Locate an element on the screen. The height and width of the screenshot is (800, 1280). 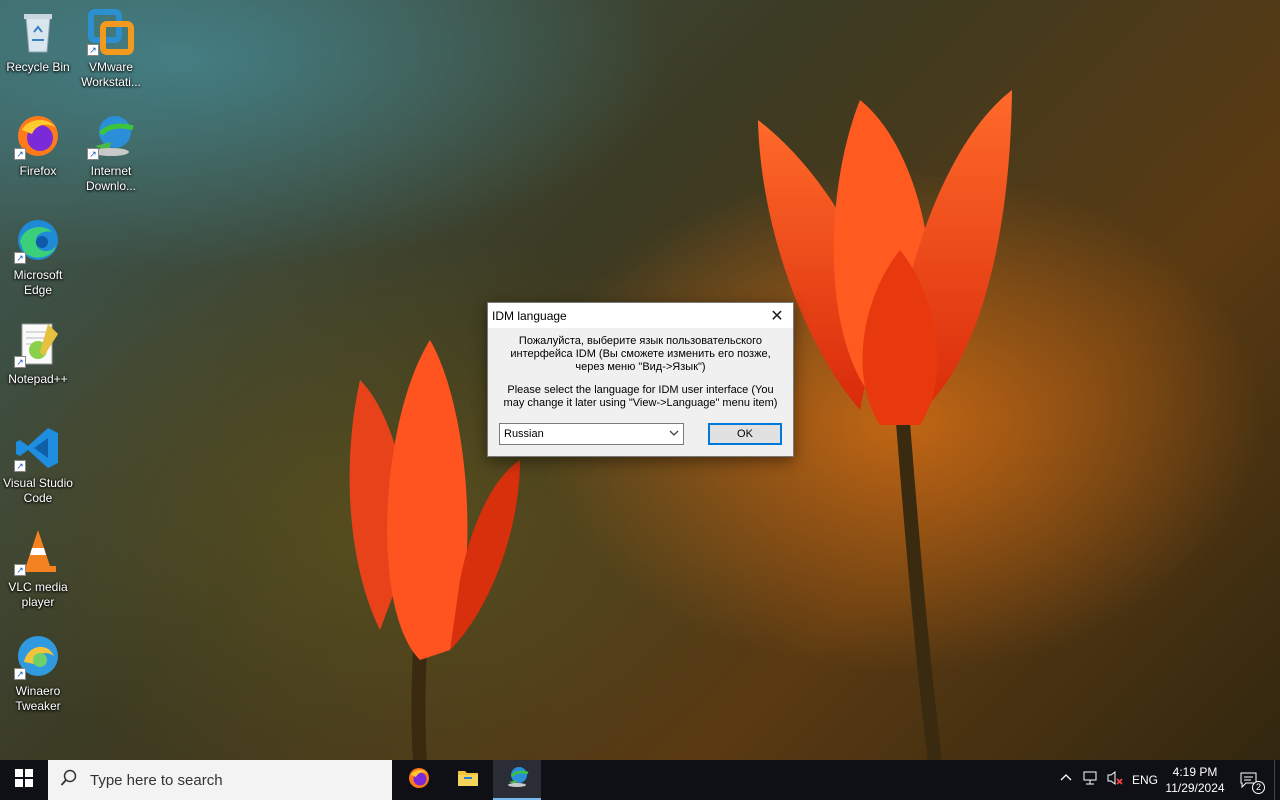
search-placeholder: Type here to search is located at coordinates (156, 780).